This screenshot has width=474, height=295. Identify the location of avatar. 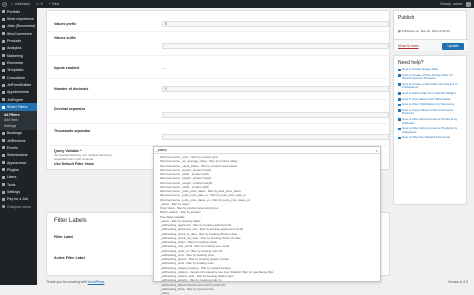
(468, 4).